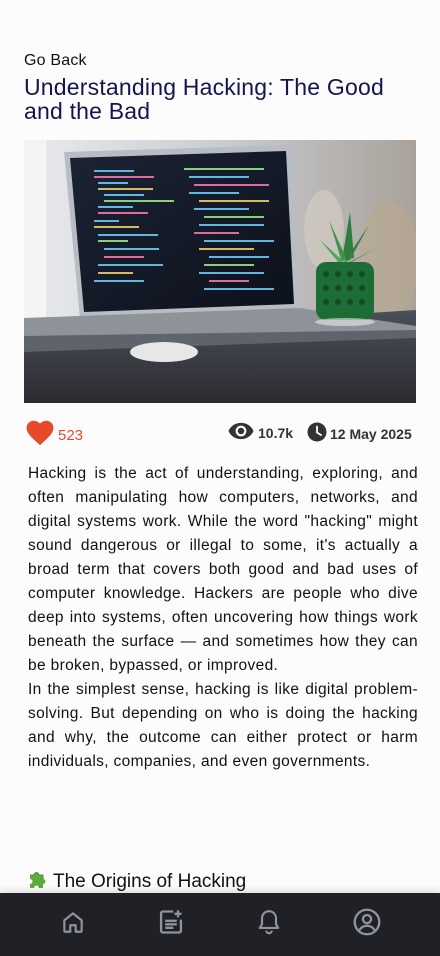  I want to click on section-heading-label: The Origins of Hacking, so click(150, 881).